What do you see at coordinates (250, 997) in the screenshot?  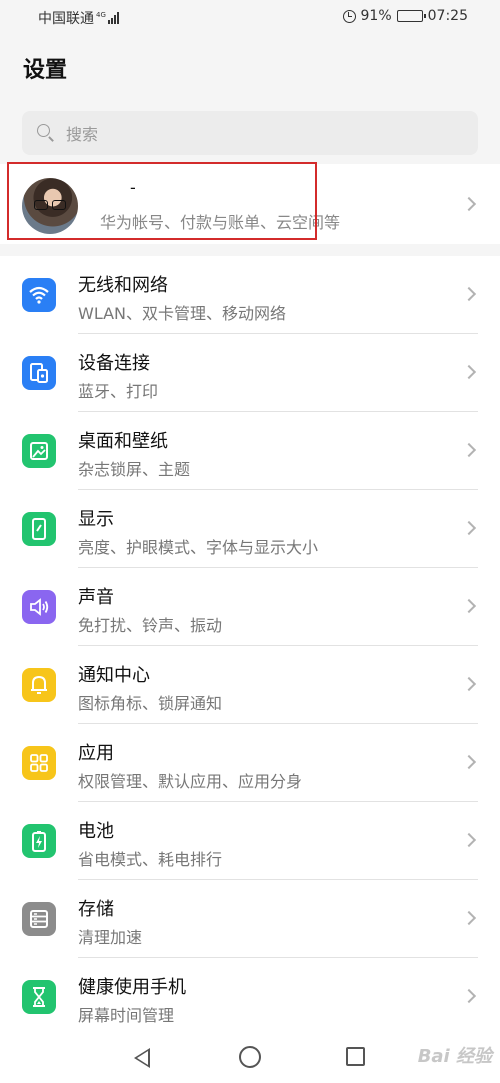 I see `settings-item-digital-balance: 健康使用手机 屏幕时间管理` at bounding box center [250, 997].